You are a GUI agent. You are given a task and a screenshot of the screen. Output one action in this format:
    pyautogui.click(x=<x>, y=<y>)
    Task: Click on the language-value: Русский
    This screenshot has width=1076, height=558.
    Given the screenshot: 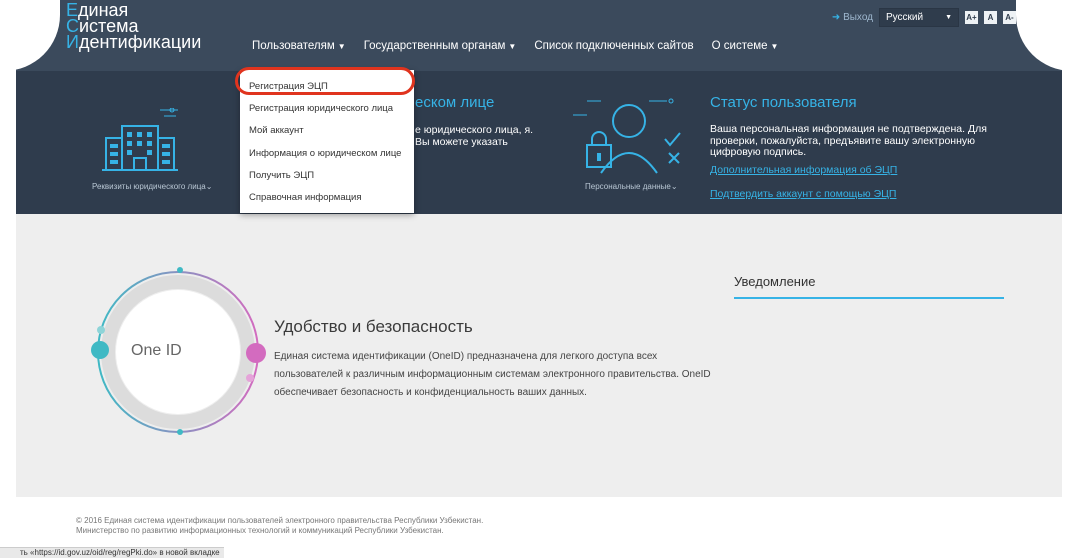 What is the action you would take?
    pyautogui.click(x=905, y=17)
    